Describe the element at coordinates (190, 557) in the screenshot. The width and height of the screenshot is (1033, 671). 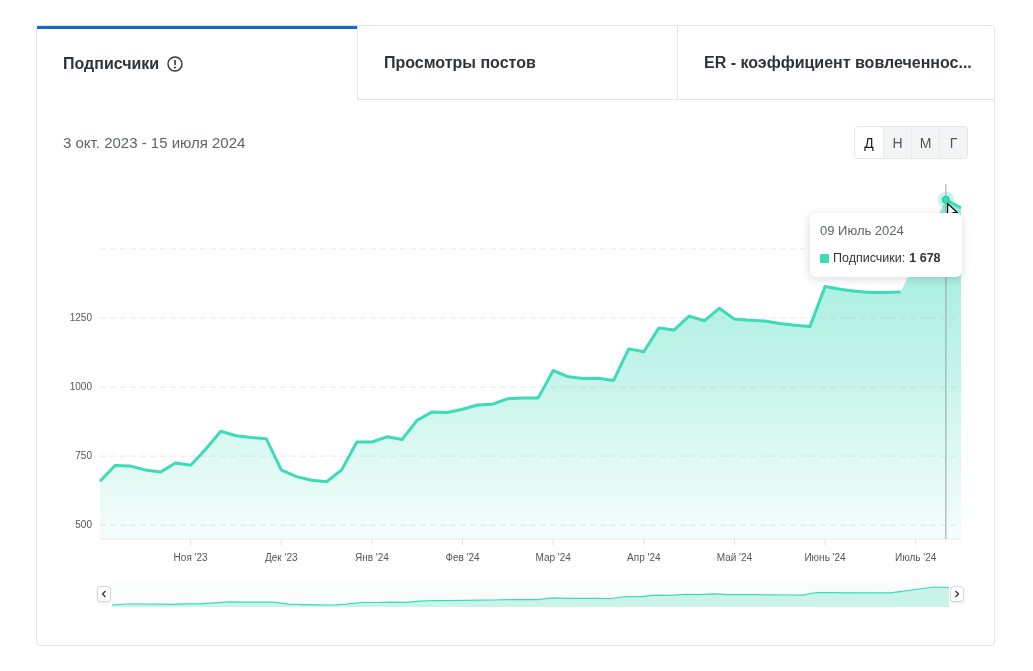
I see `x-axis-label: Ноя '23` at that location.